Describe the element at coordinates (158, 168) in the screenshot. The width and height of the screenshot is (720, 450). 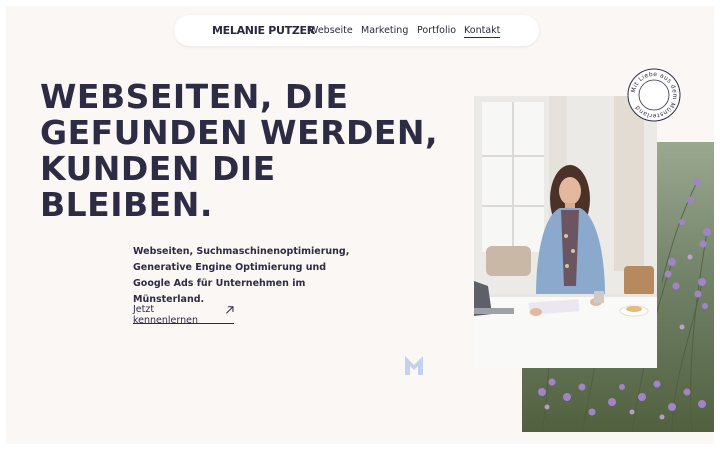
I see `headline-line: KUNDEN DIE` at that location.